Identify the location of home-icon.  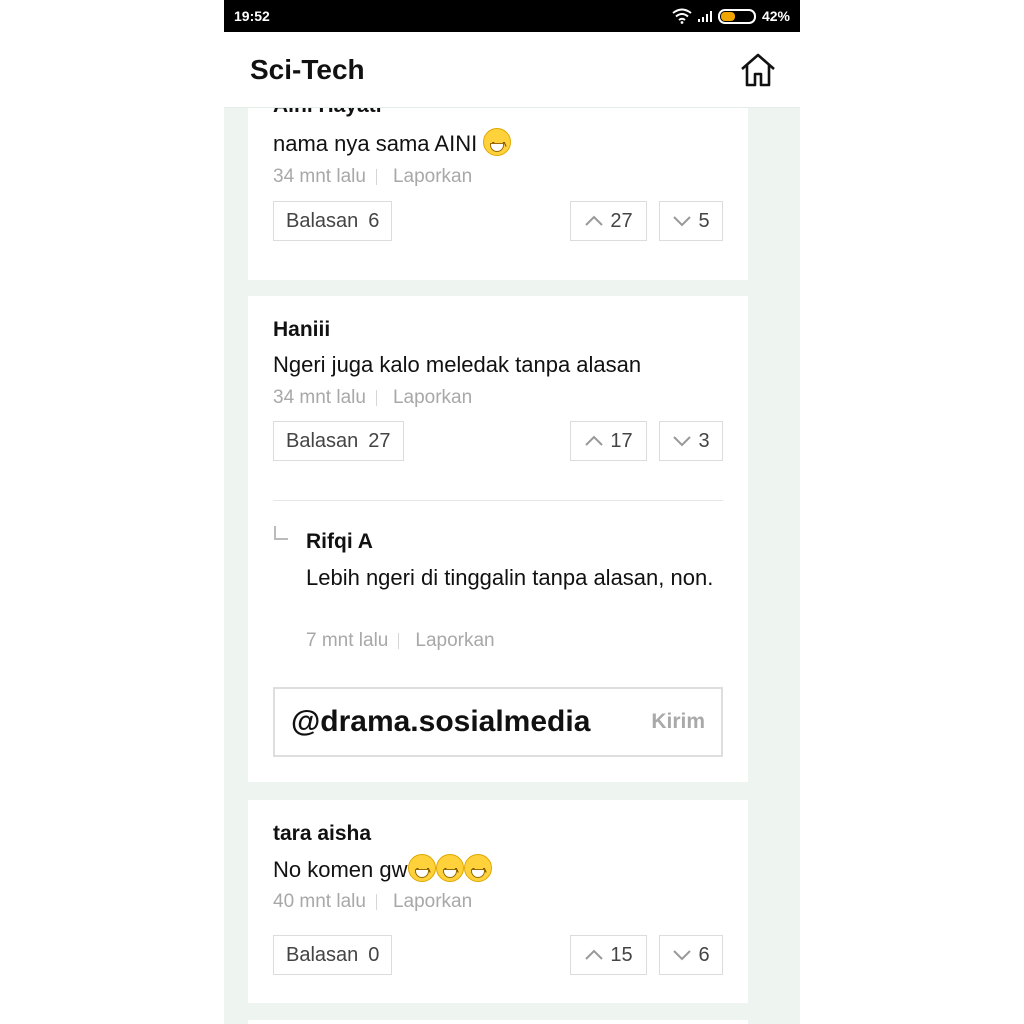
(758, 69).